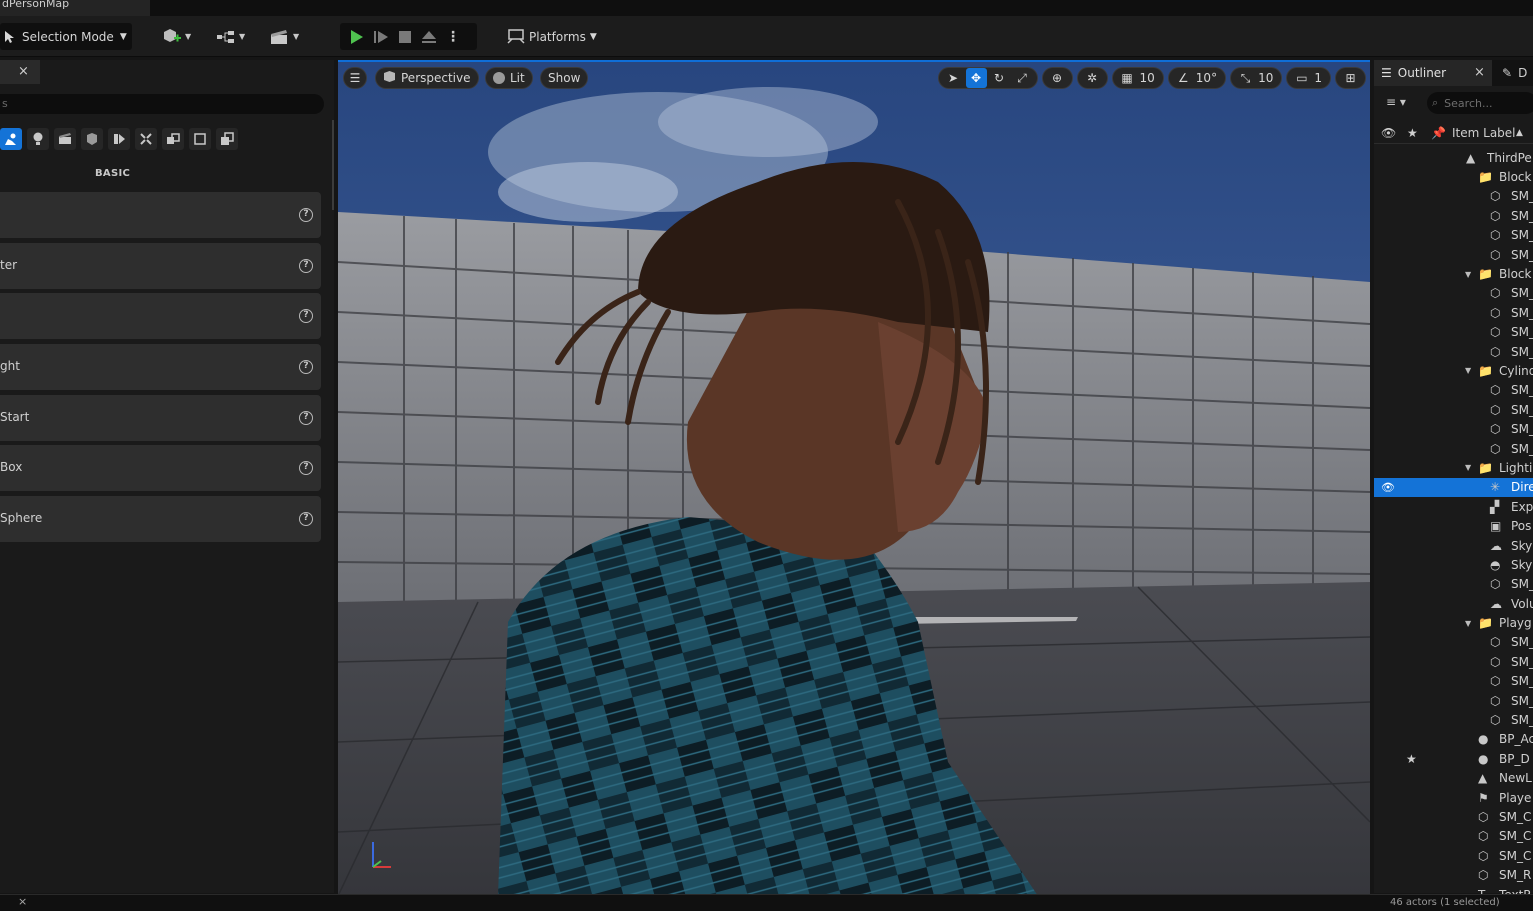 This screenshot has width=1533, height=911. Describe the element at coordinates (173, 139) in the screenshot. I see `all-classes-category-icon` at that location.